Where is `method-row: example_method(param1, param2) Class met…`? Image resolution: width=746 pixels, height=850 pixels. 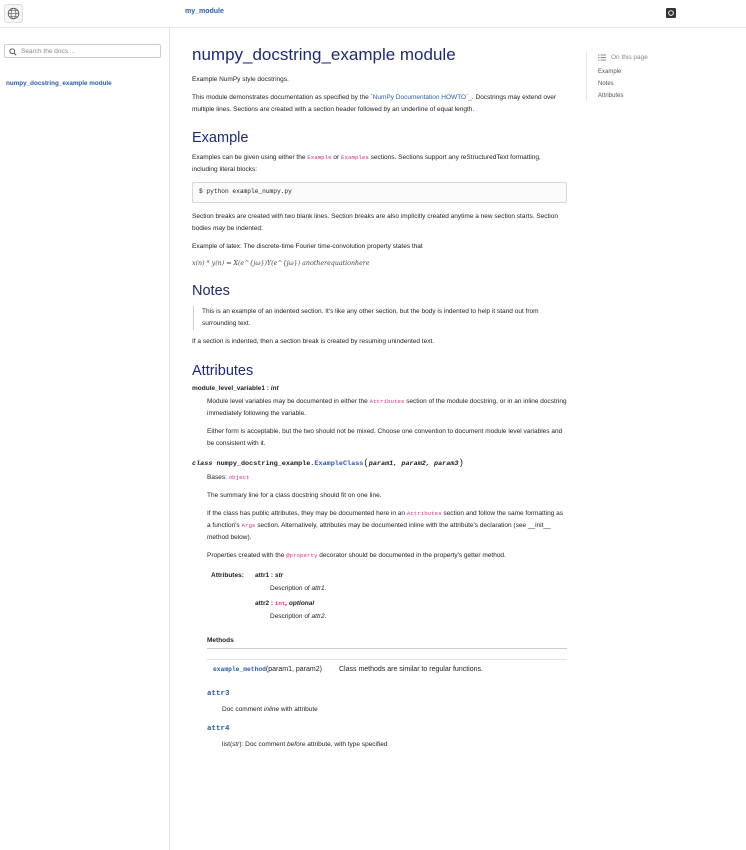
method-row: example_method(param1, param2) Class met… is located at coordinates (387, 667).